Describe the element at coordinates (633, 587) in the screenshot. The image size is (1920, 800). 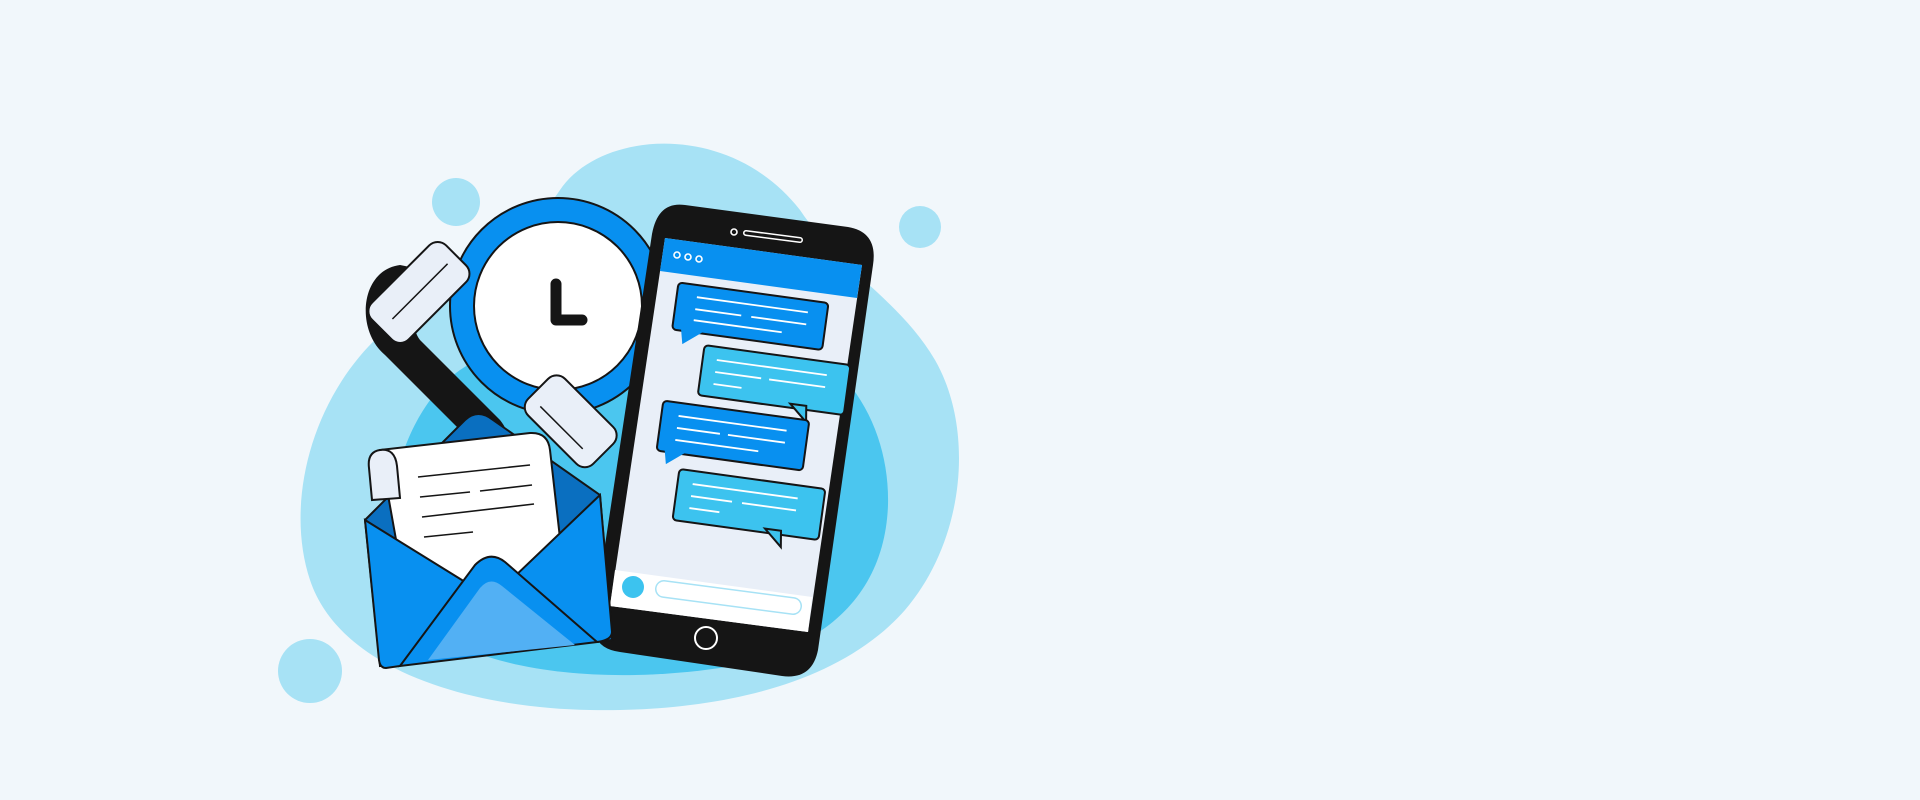
I see `send-avatar` at that location.